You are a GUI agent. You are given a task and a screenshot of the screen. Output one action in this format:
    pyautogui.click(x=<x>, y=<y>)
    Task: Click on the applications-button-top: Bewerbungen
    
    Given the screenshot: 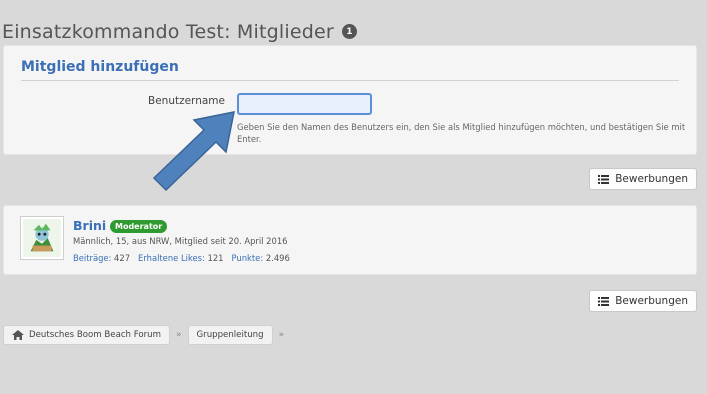 What is the action you would take?
    pyautogui.click(x=643, y=179)
    